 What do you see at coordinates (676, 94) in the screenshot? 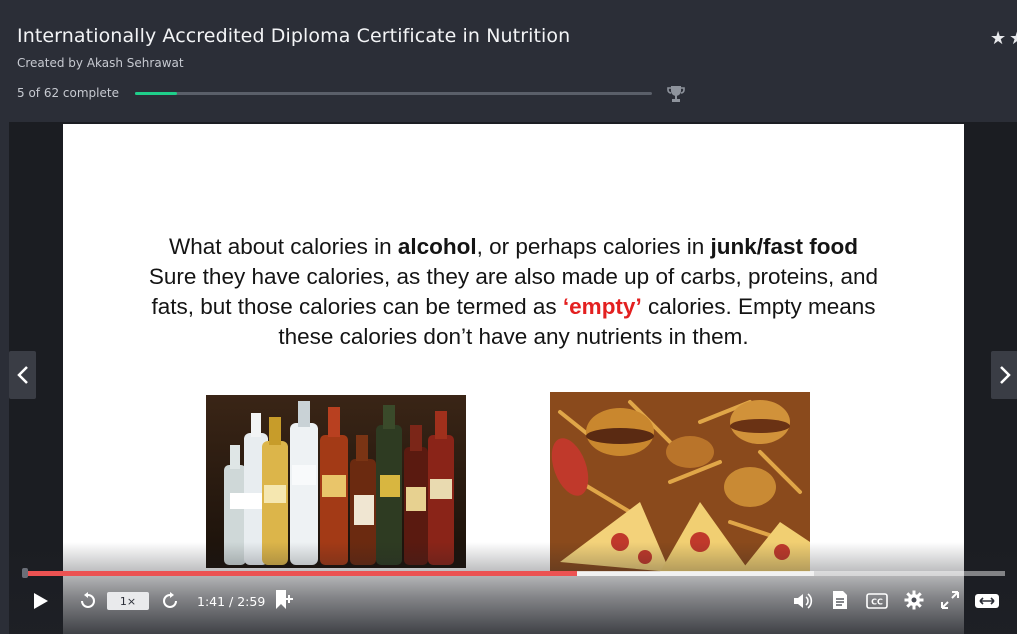
I see `trophy-icon` at bounding box center [676, 94].